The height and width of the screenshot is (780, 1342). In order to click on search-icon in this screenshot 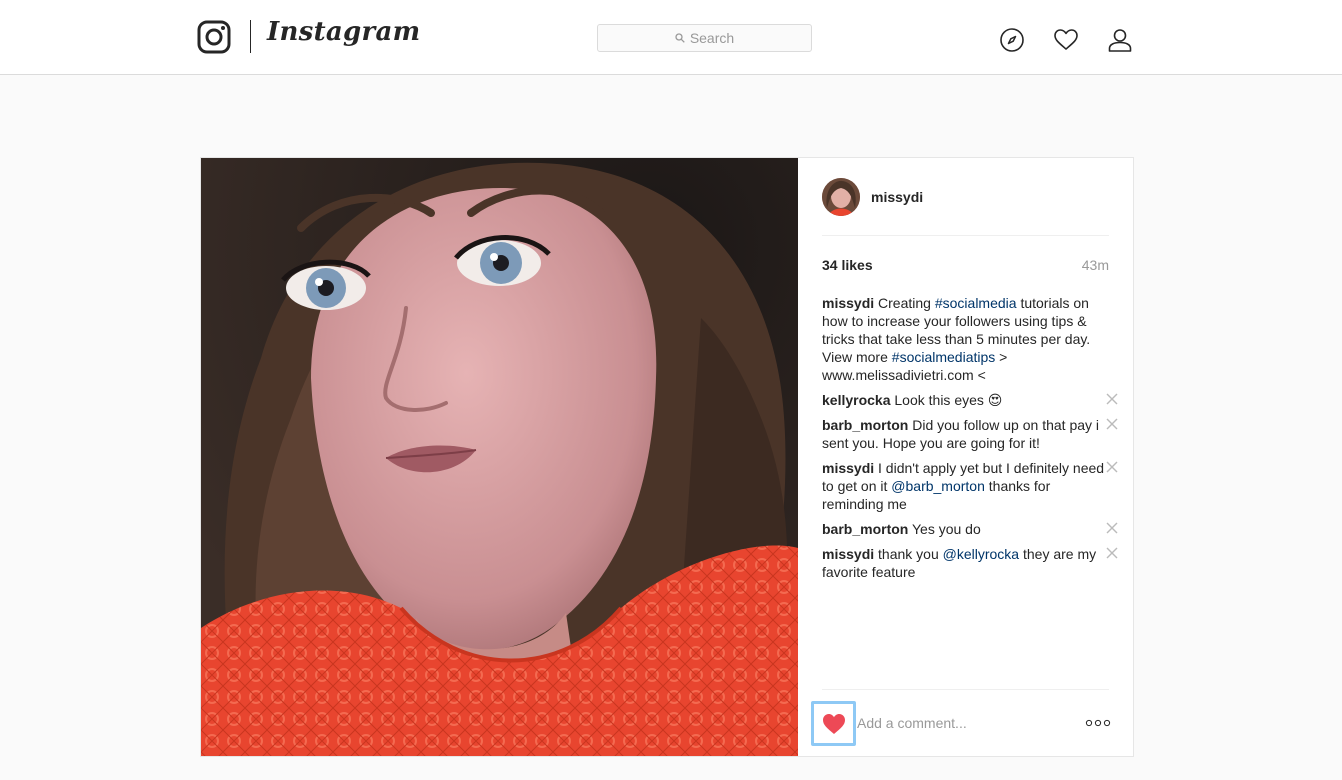, I will do `click(680, 38)`.